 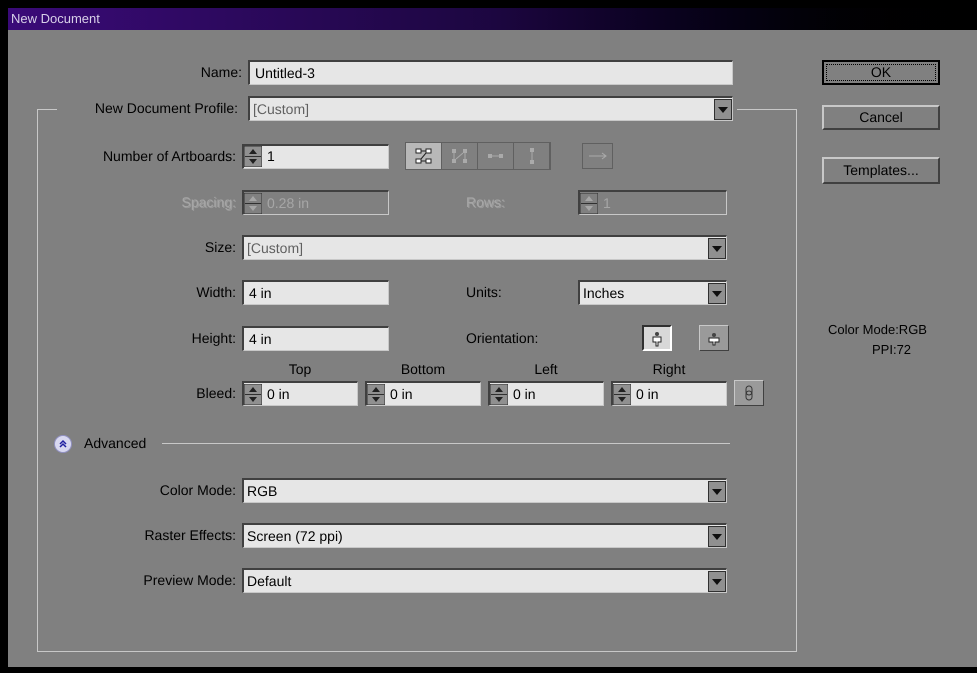 I want to click on chain-link-icon, so click(x=749, y=393).